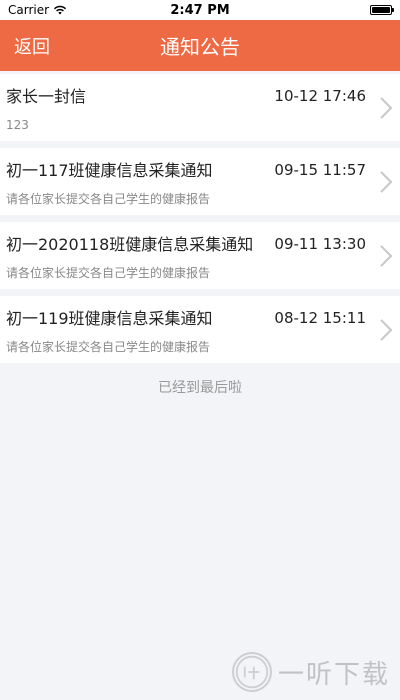  I want to click on notice-time: 08-12 15:11, so click(320, 318).